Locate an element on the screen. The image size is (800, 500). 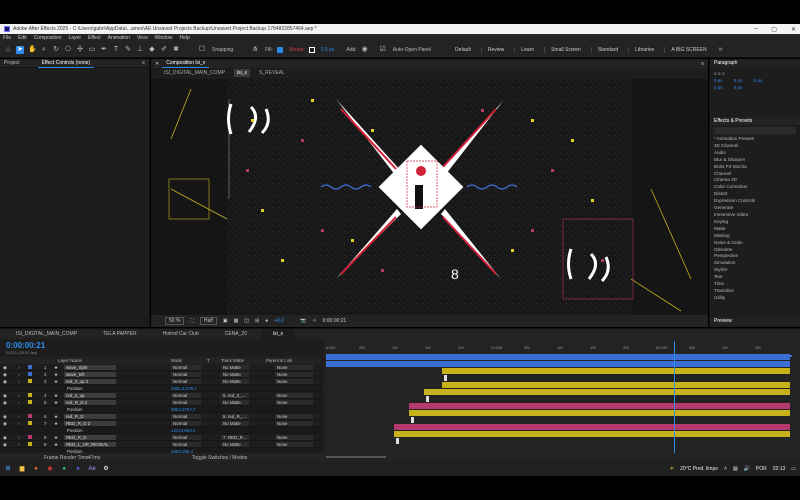
menu-animation: Animation is located at coordinates (119, 38).